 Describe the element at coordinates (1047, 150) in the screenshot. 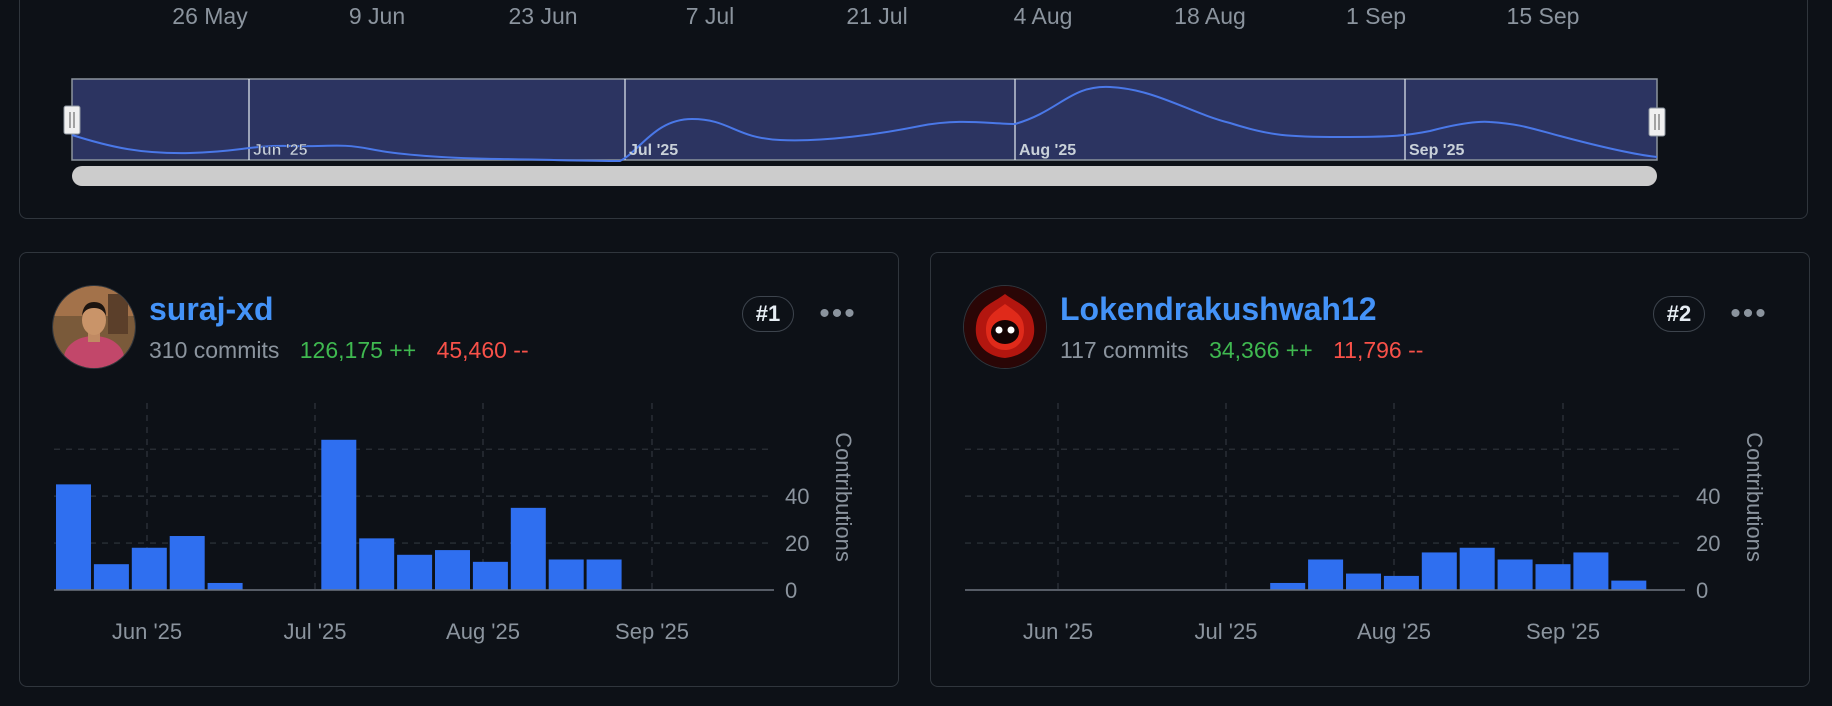

I see `brush-month-label: Aug '25` at that location.